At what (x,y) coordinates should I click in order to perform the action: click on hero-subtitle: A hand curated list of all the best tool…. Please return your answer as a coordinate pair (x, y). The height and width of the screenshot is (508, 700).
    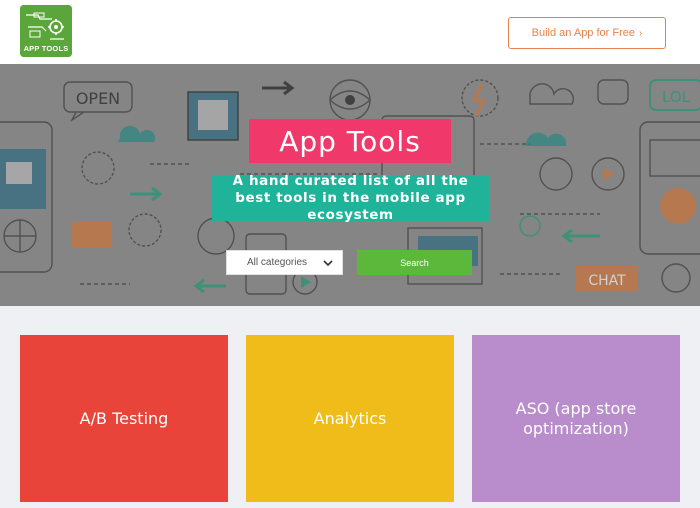
    Looking at the image, I should click on (350, 198).